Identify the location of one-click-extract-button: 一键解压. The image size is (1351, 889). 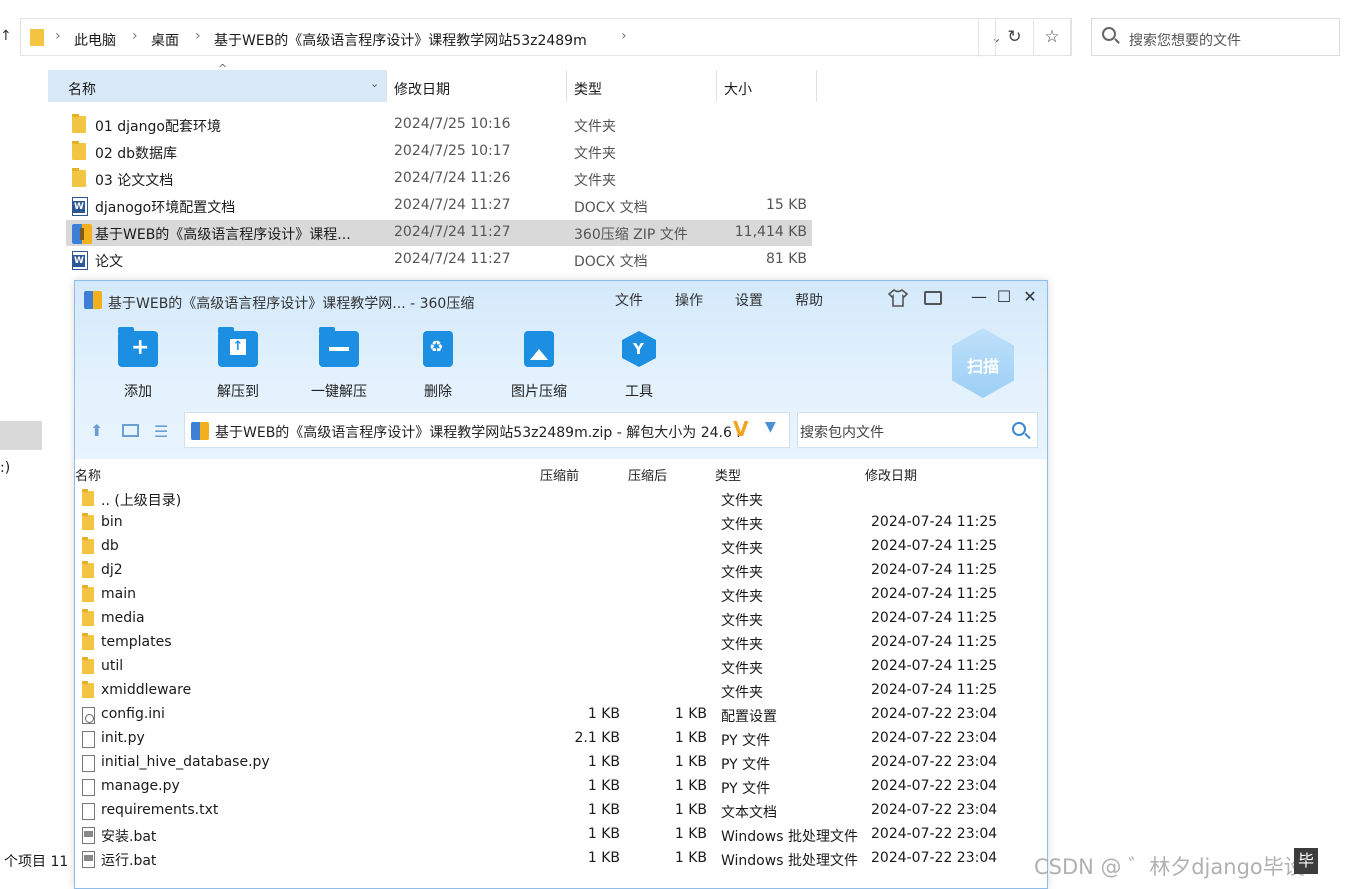
(339, 364).